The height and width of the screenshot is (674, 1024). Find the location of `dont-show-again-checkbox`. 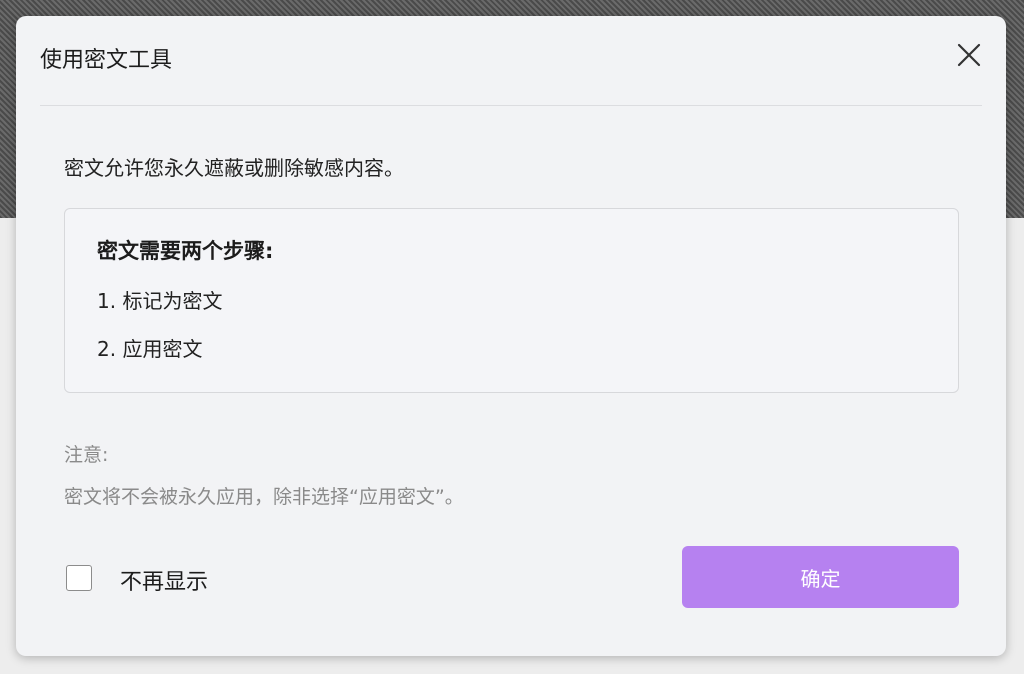

dont-show-again-checkbox is located at coordinates (79, 578).